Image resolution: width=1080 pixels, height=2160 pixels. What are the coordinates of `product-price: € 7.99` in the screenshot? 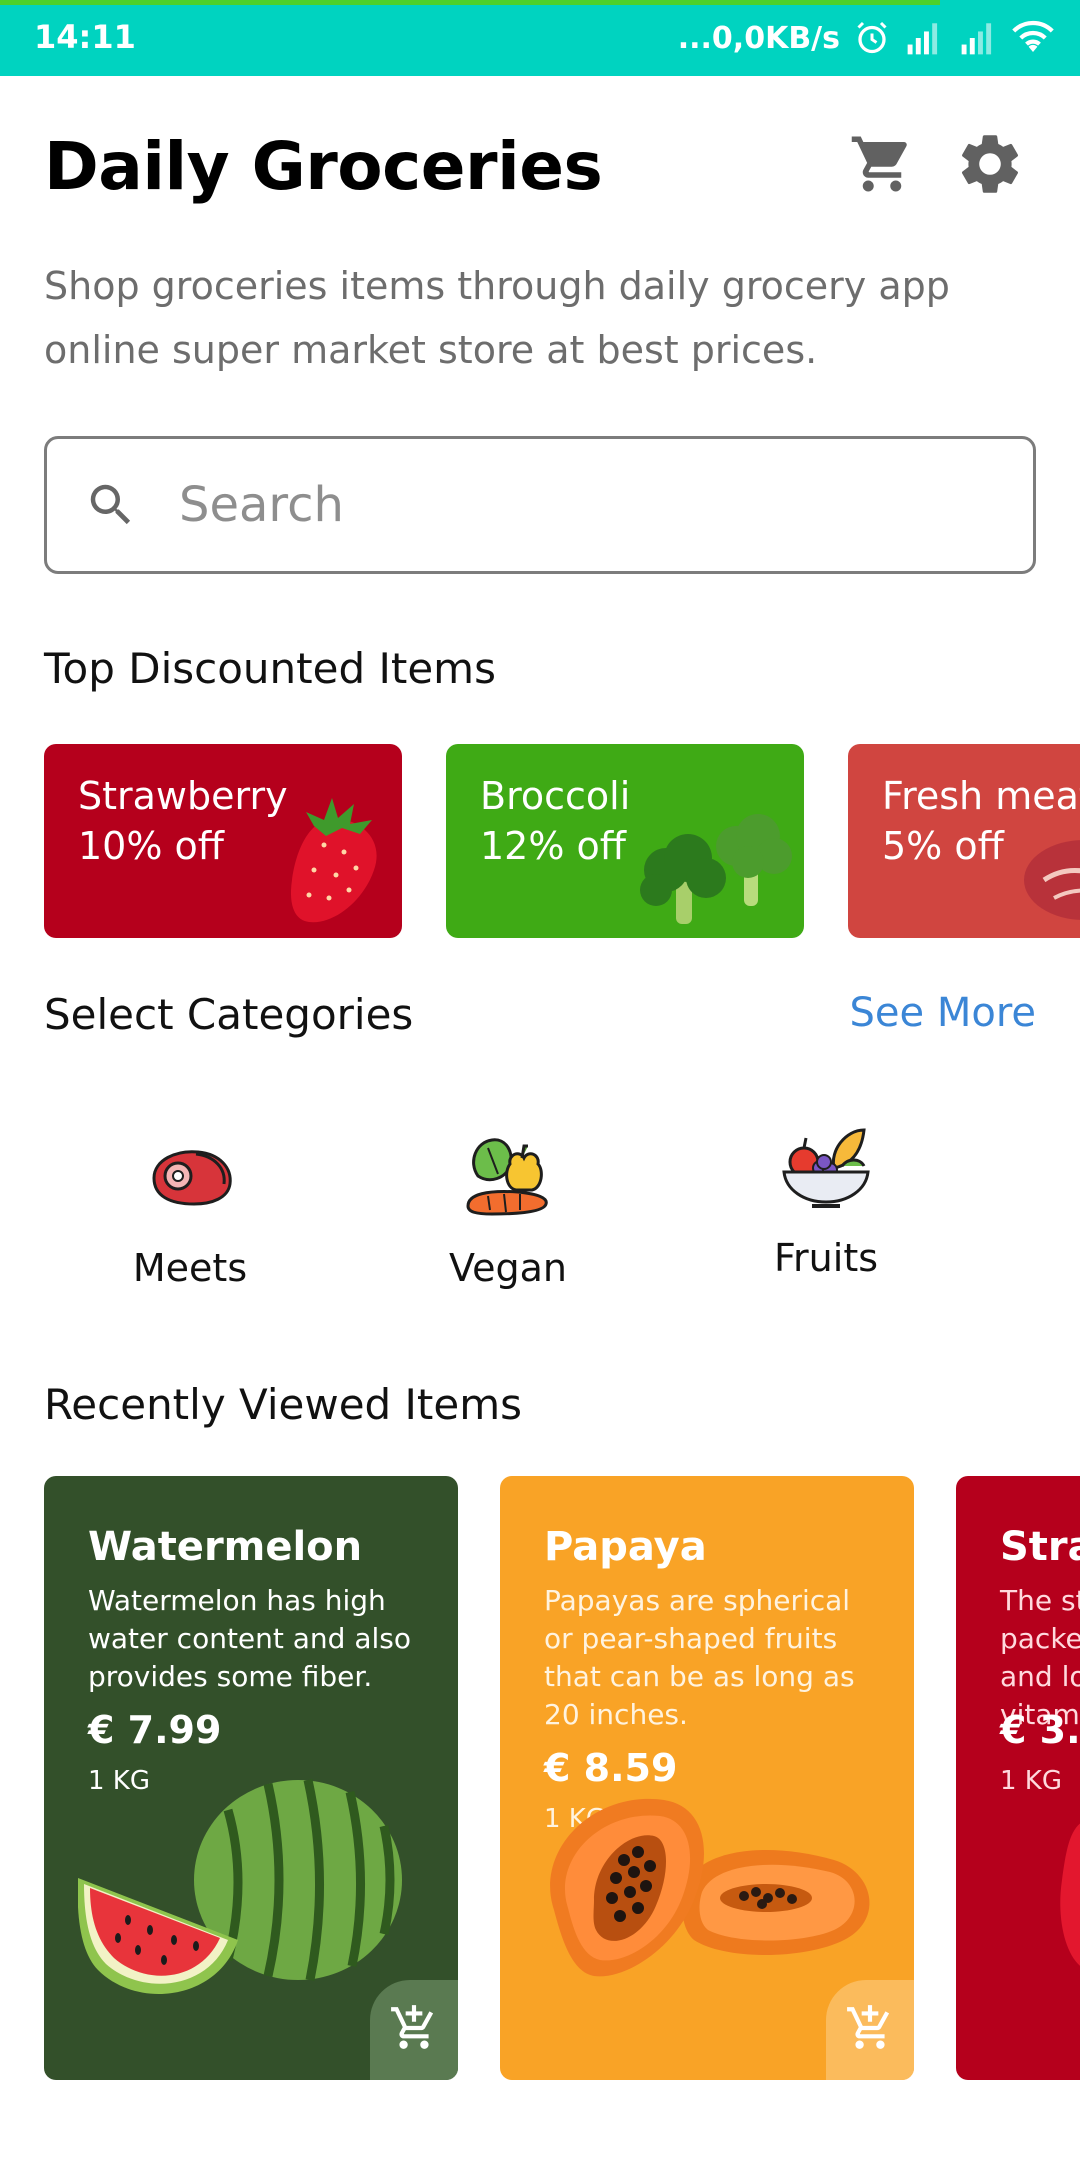 It's located at (155, 1730).